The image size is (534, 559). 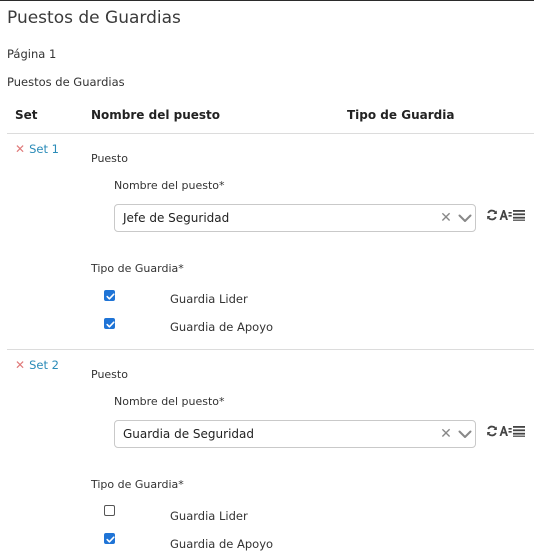 I want to click on set-label: Set 2, so click(x=44, y=365).